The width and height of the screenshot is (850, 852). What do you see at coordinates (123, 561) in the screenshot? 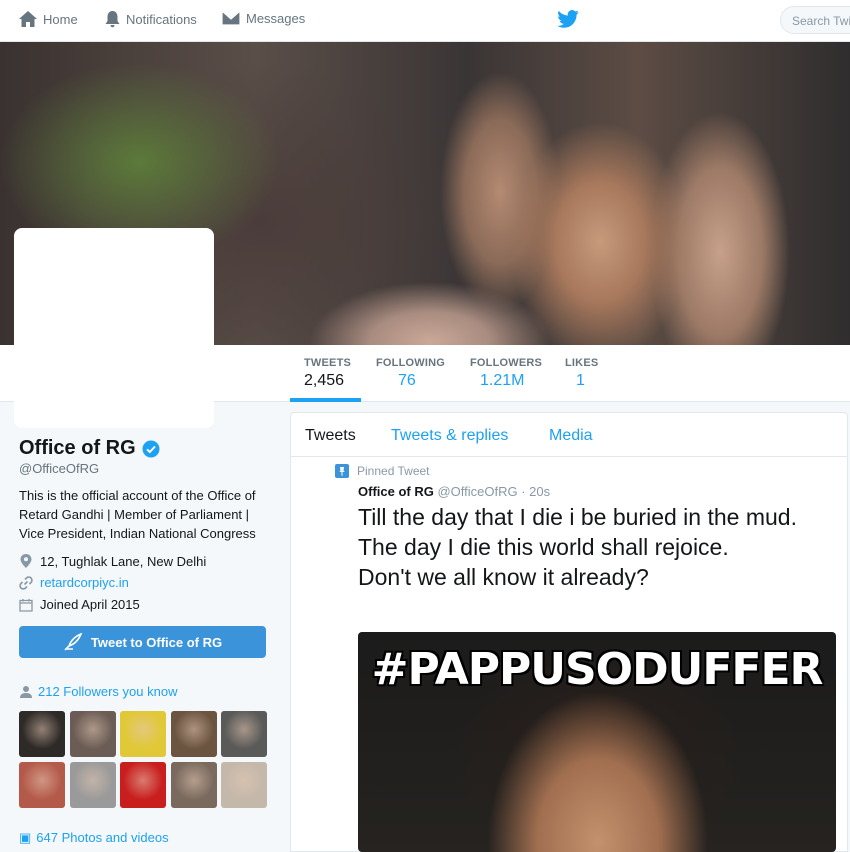
I see `profile-location-text: 12, Tughlak Lane, New Delhi` at bounding box center [123, 561].